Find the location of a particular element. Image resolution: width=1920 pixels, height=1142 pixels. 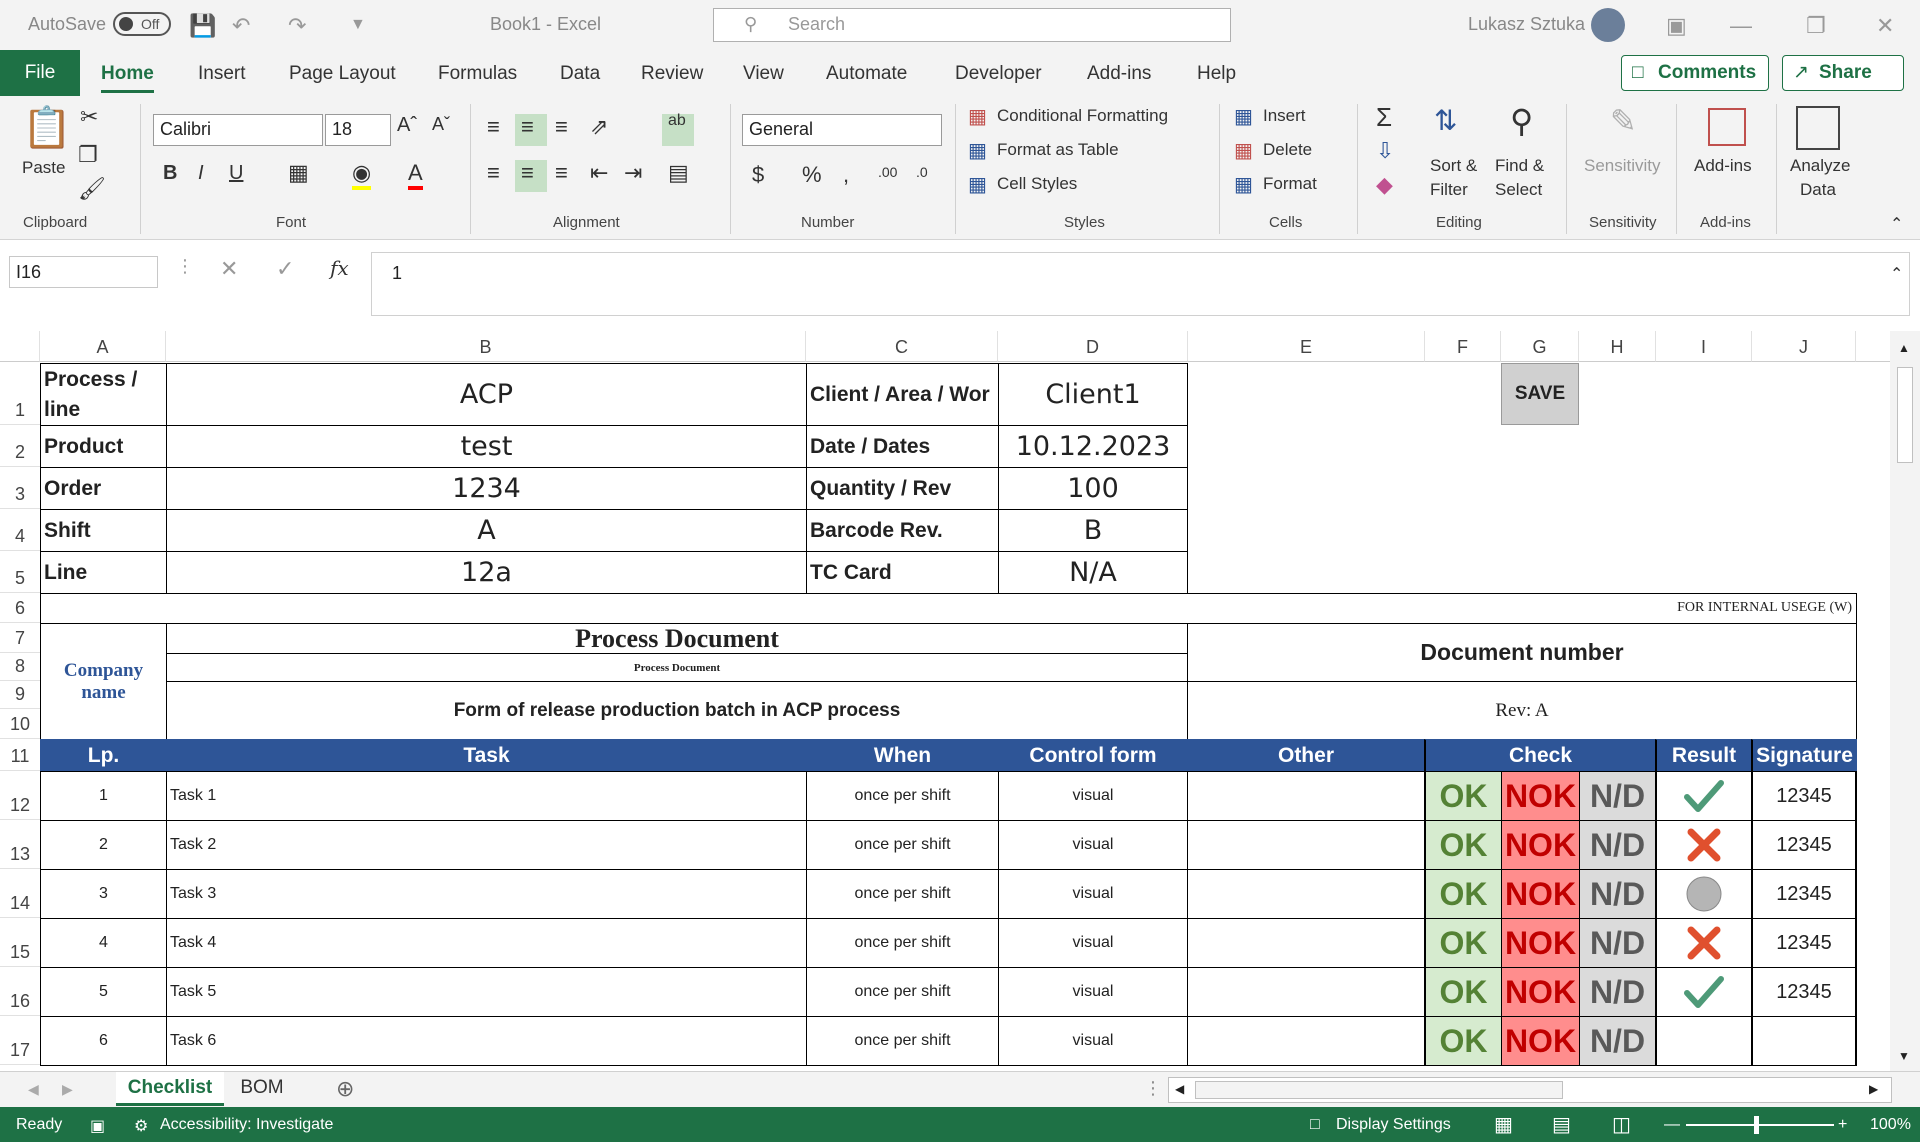

decrease-font-icon: Aˇ is located at coordinates (441, 124).